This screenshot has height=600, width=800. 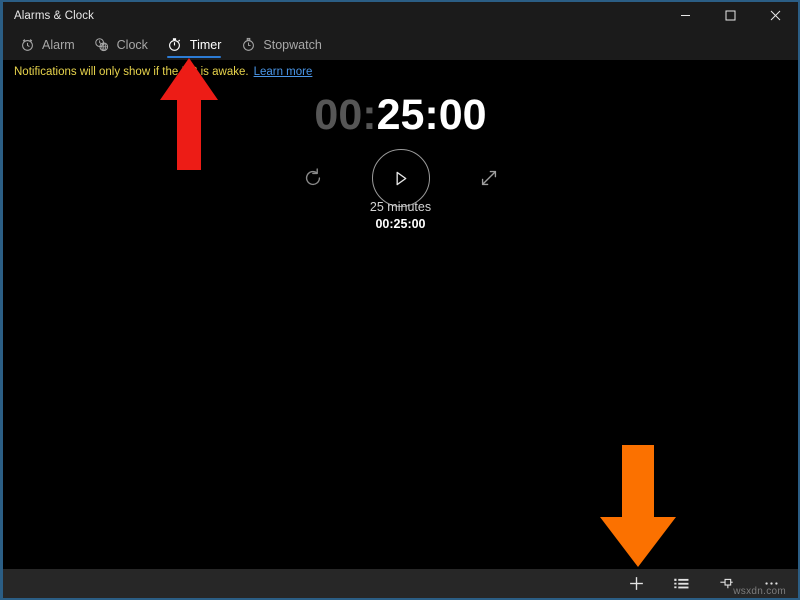 I want to click on maximize-button, so click(x=730, y=15).